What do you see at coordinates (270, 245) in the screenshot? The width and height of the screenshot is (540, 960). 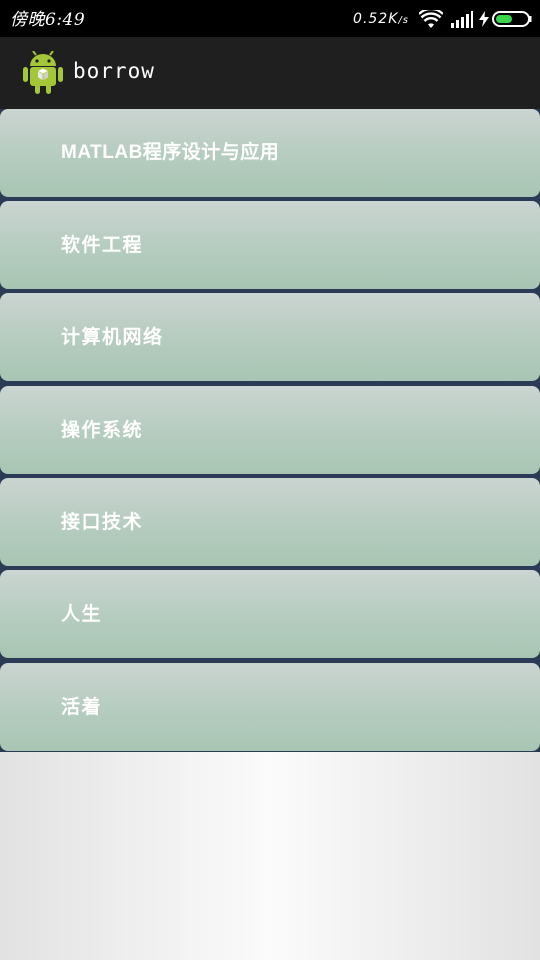 I see `list-item-software-engineering: 软件工程` at bounding box center [270, 245].